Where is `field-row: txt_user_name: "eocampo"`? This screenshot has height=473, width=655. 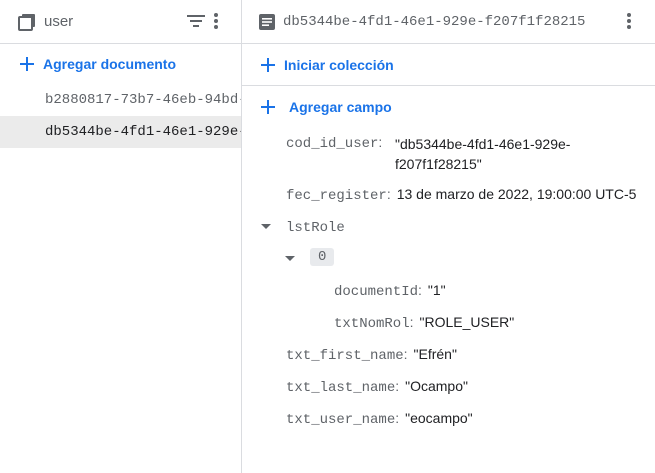 field-row: txt_user_name: "eocampo" is located at coordinates (379, 419).